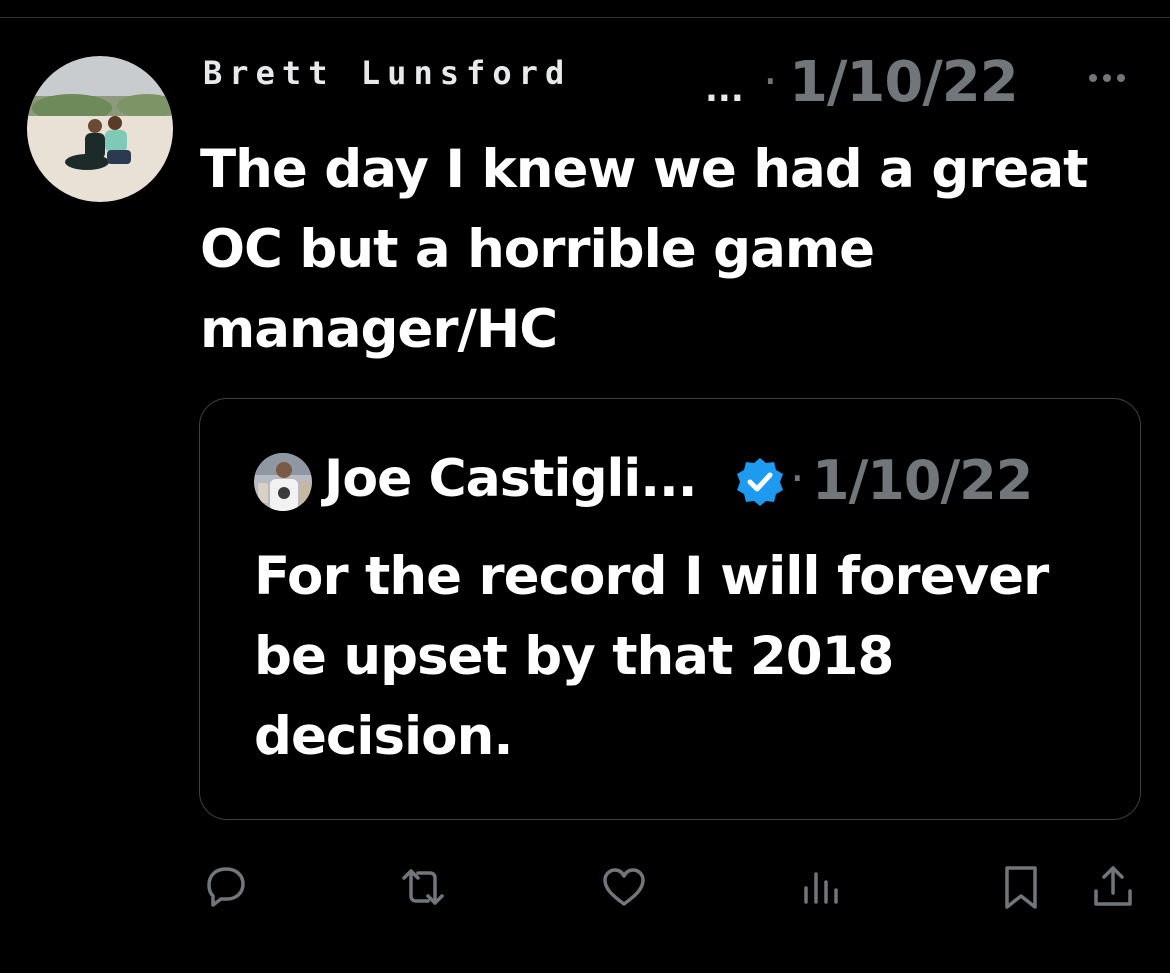  I want to click on share-icon, so click(1113, 887).